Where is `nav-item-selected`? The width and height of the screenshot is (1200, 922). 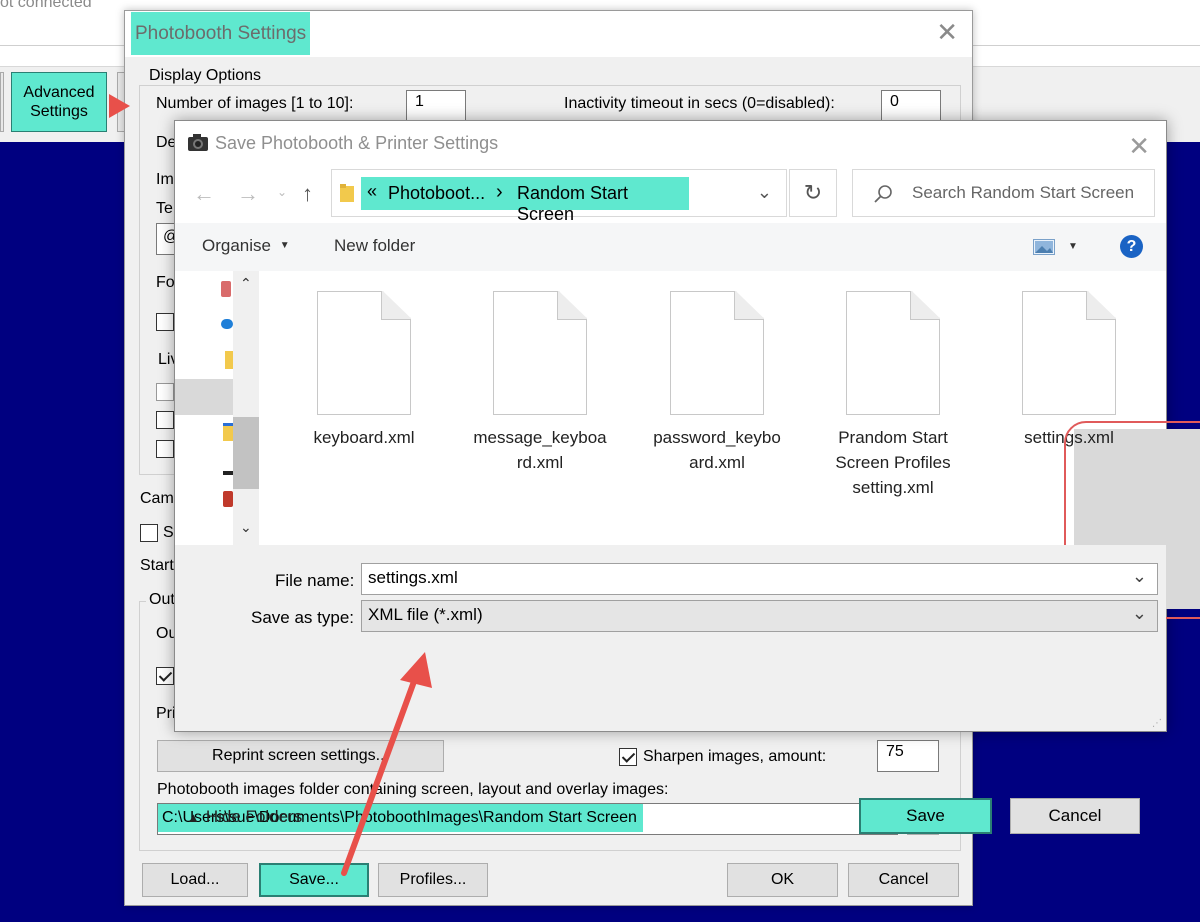 nav-item-selected is located at coordinates (204, 397).